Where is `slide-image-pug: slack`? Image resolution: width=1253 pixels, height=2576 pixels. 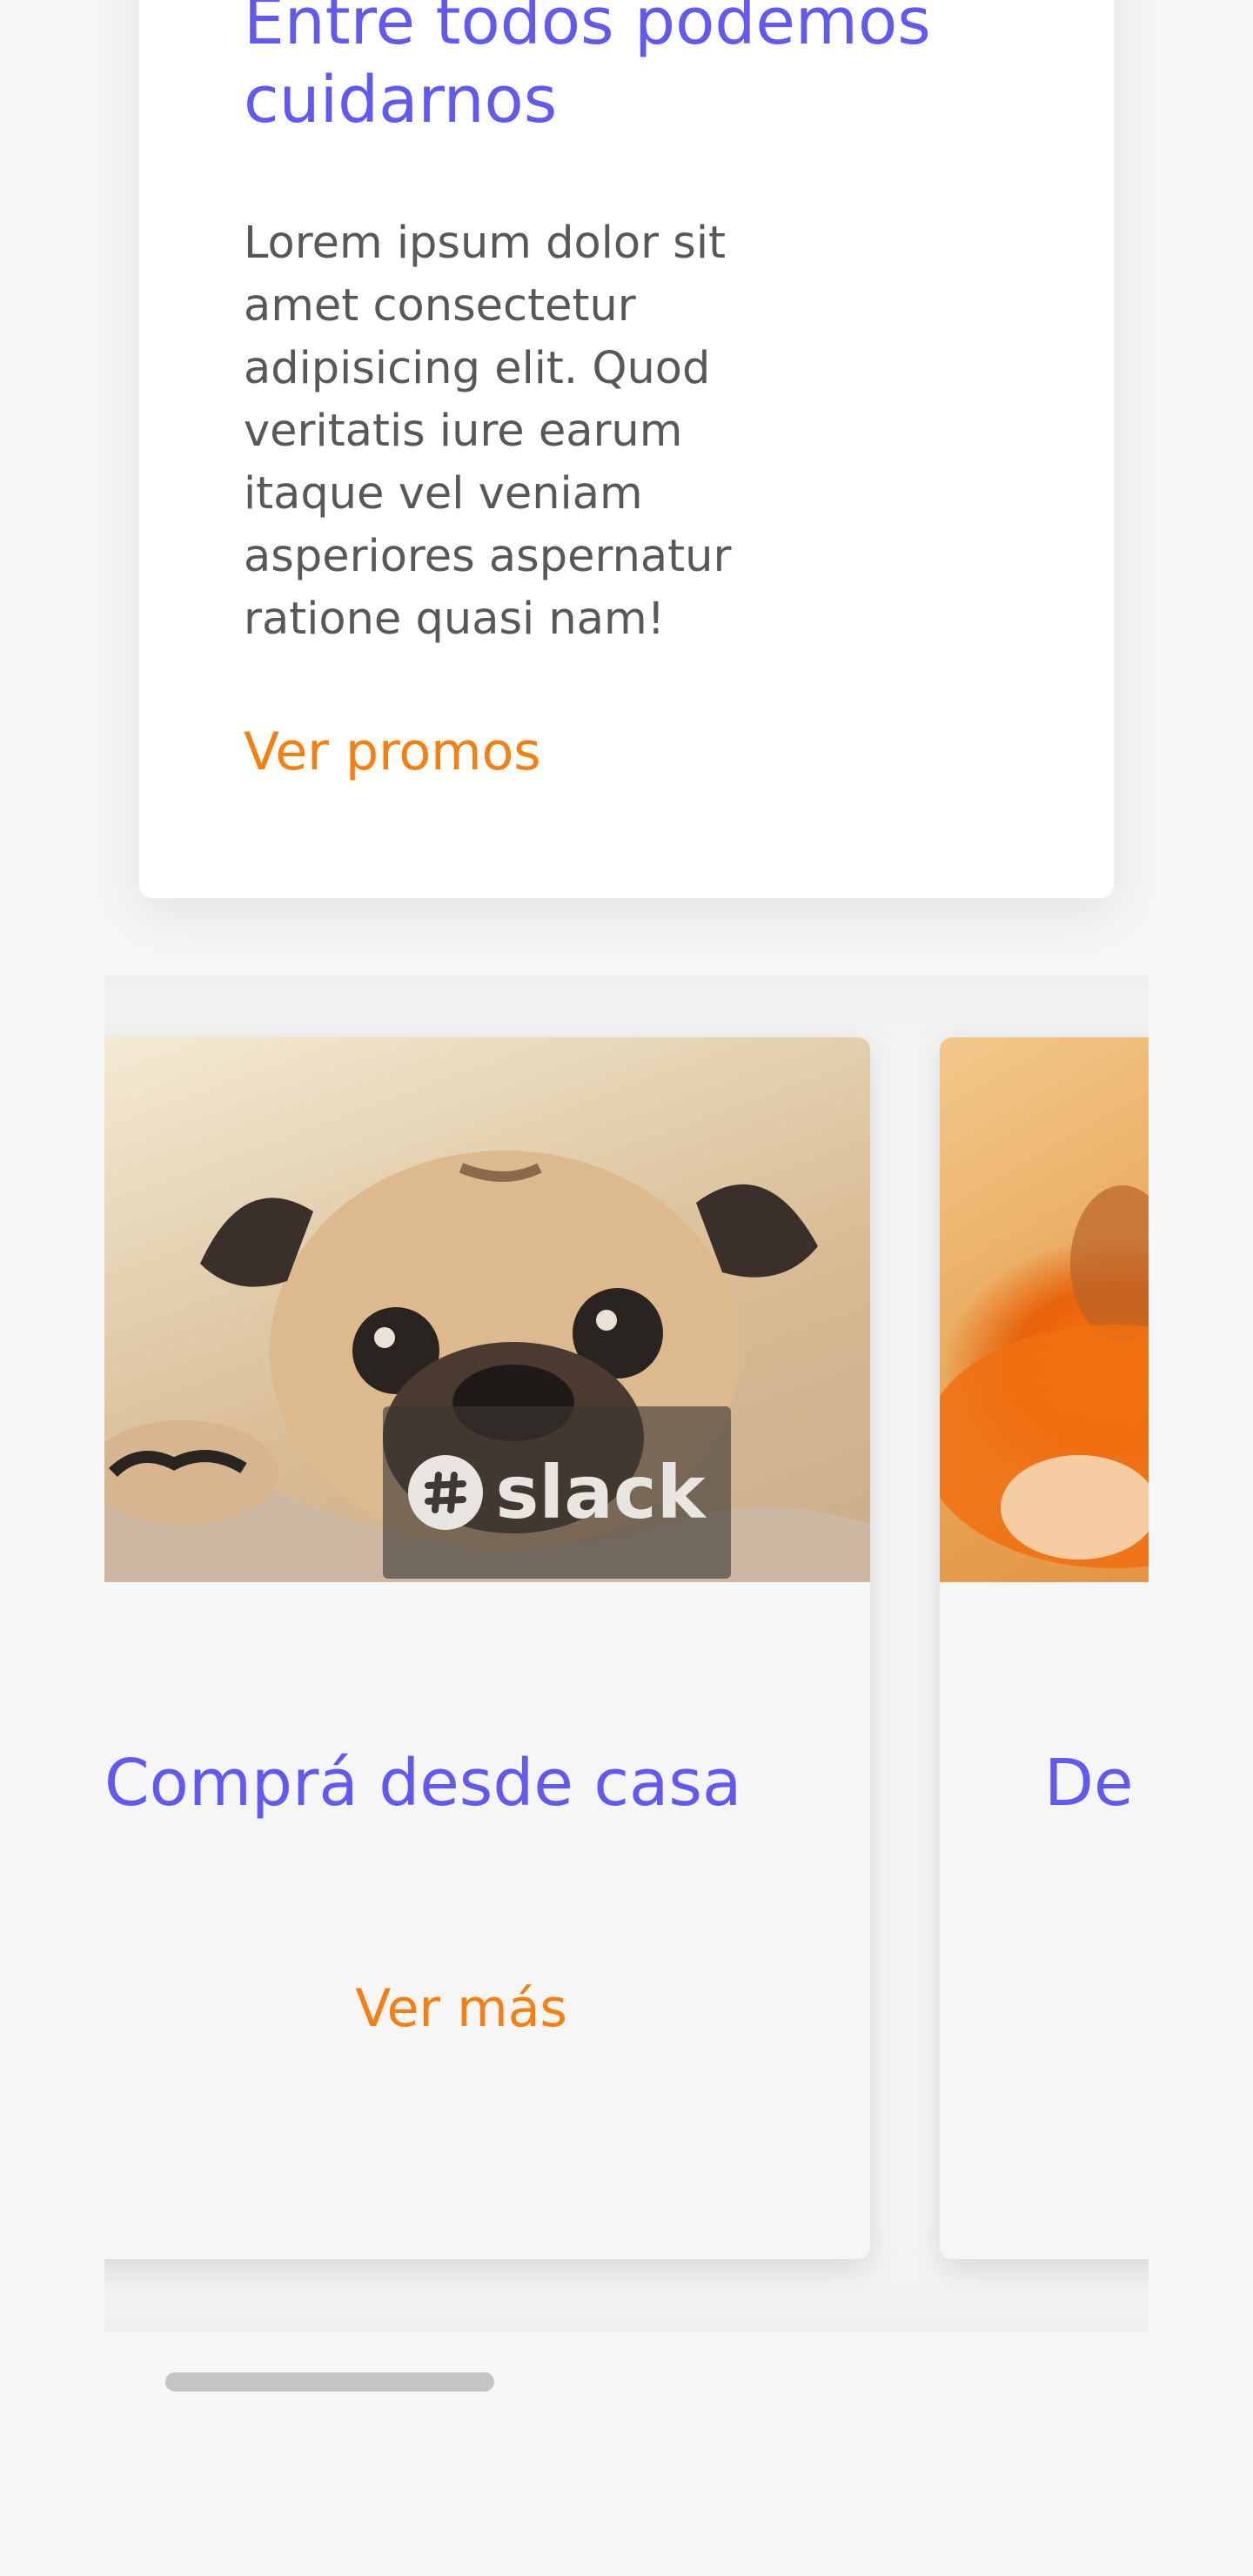
slide-image-pug: slack is located at coordinates (487, 1309).